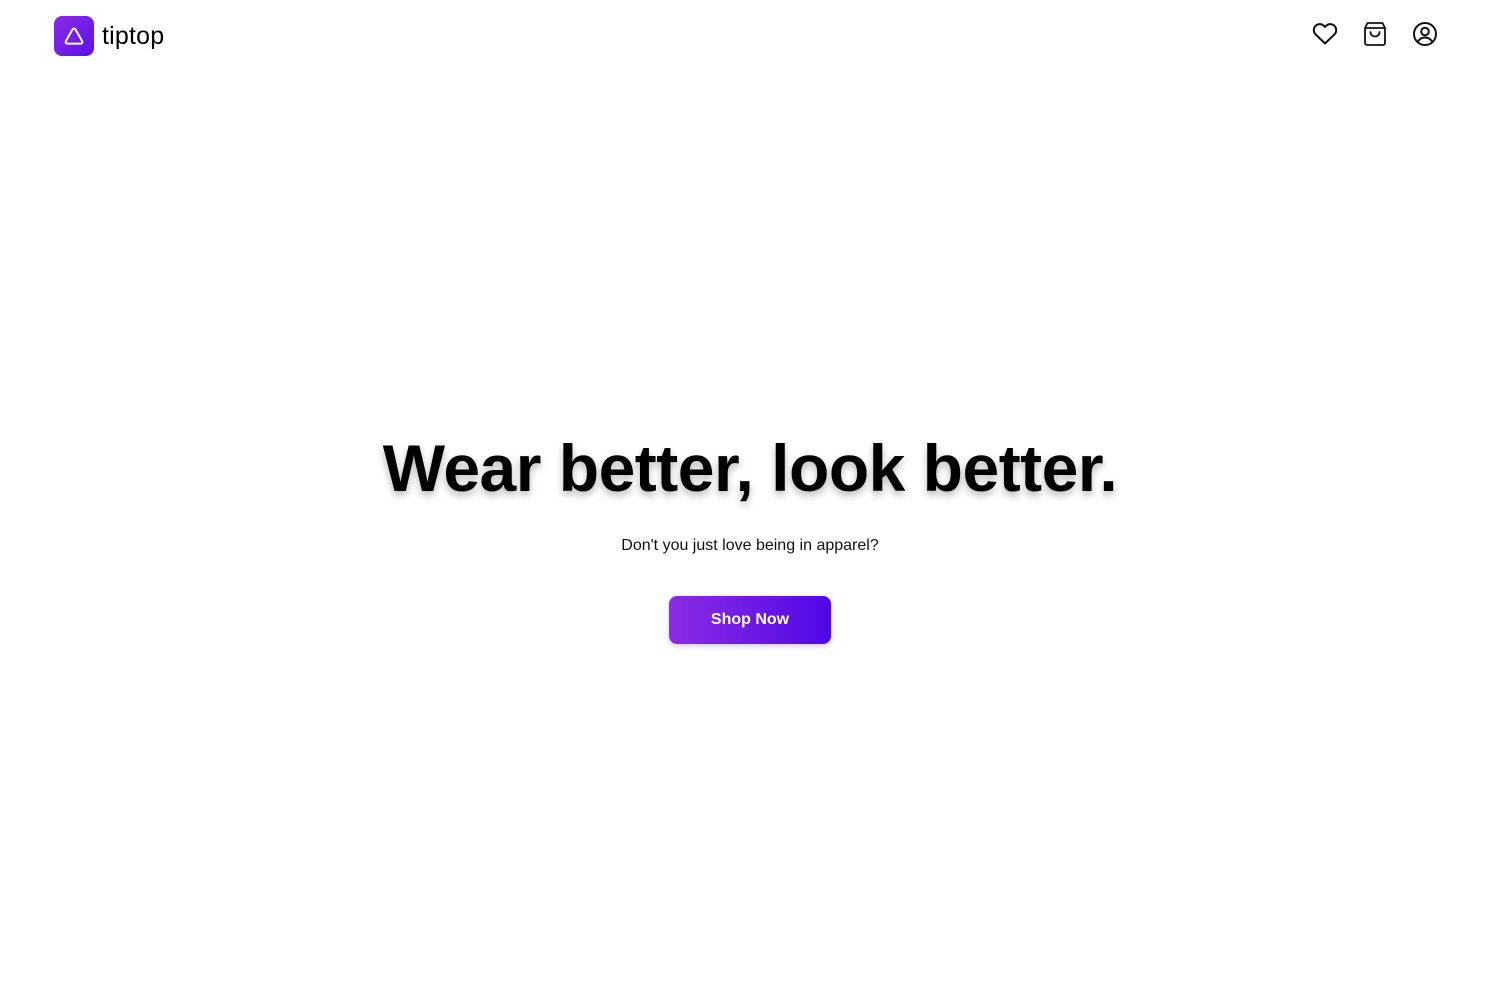  Describe the element at coordinates (133, 36) in the screenshot. I see `brand-name: tiptop` at that location.